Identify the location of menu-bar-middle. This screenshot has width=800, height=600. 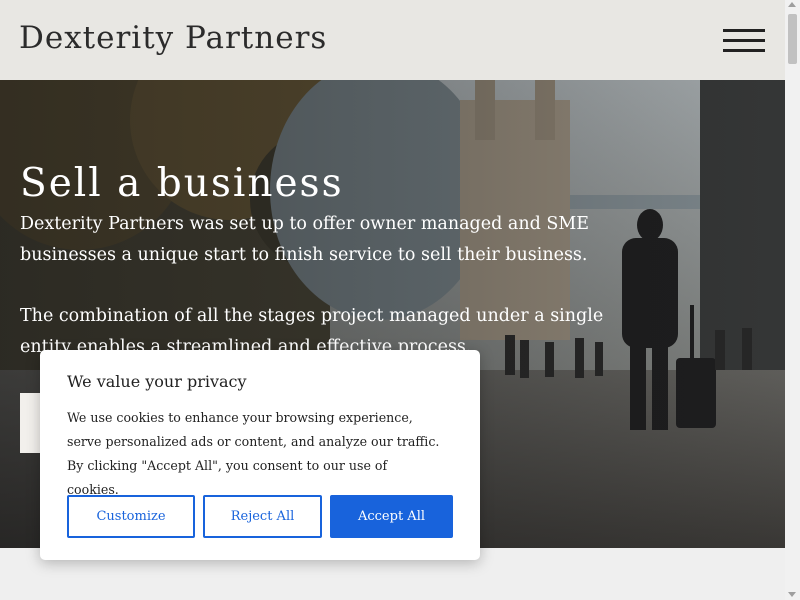
(744, 40).